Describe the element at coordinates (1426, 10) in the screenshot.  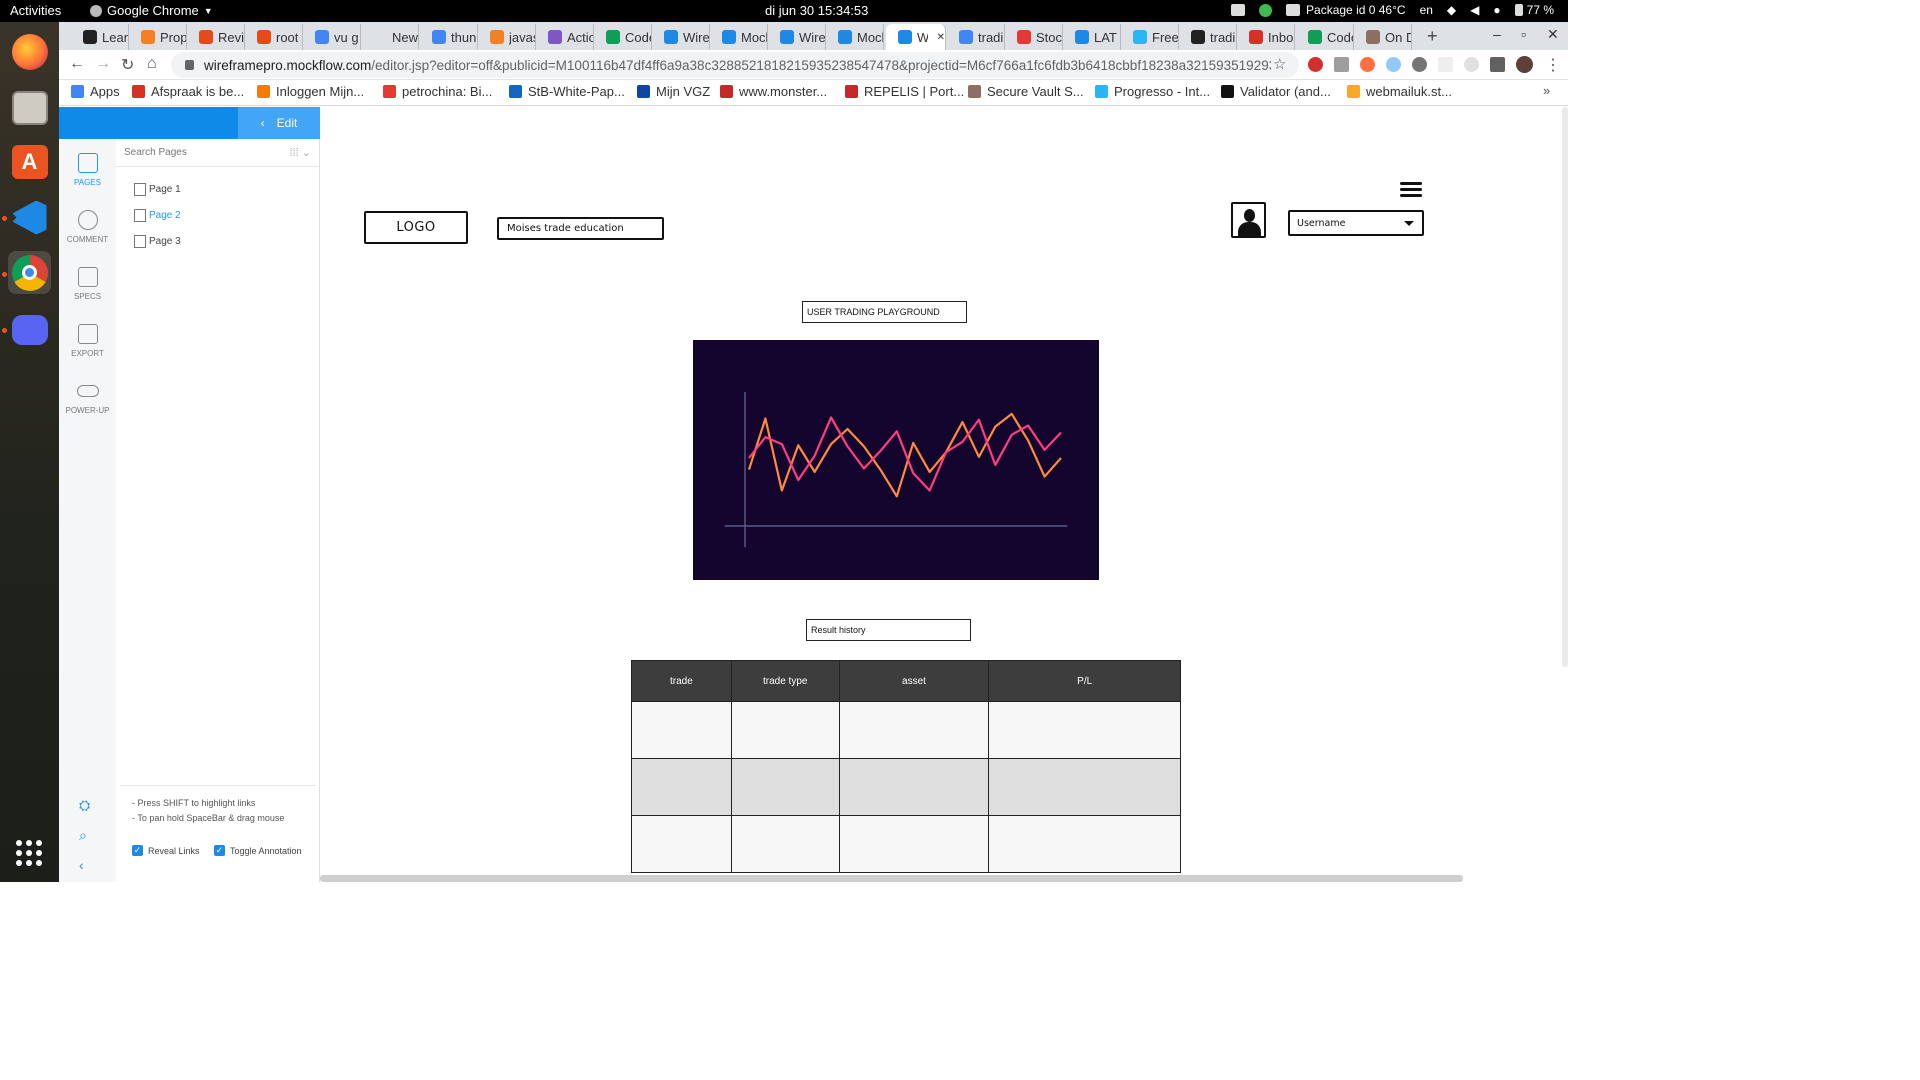
I see `language-indicator: en` at that location.